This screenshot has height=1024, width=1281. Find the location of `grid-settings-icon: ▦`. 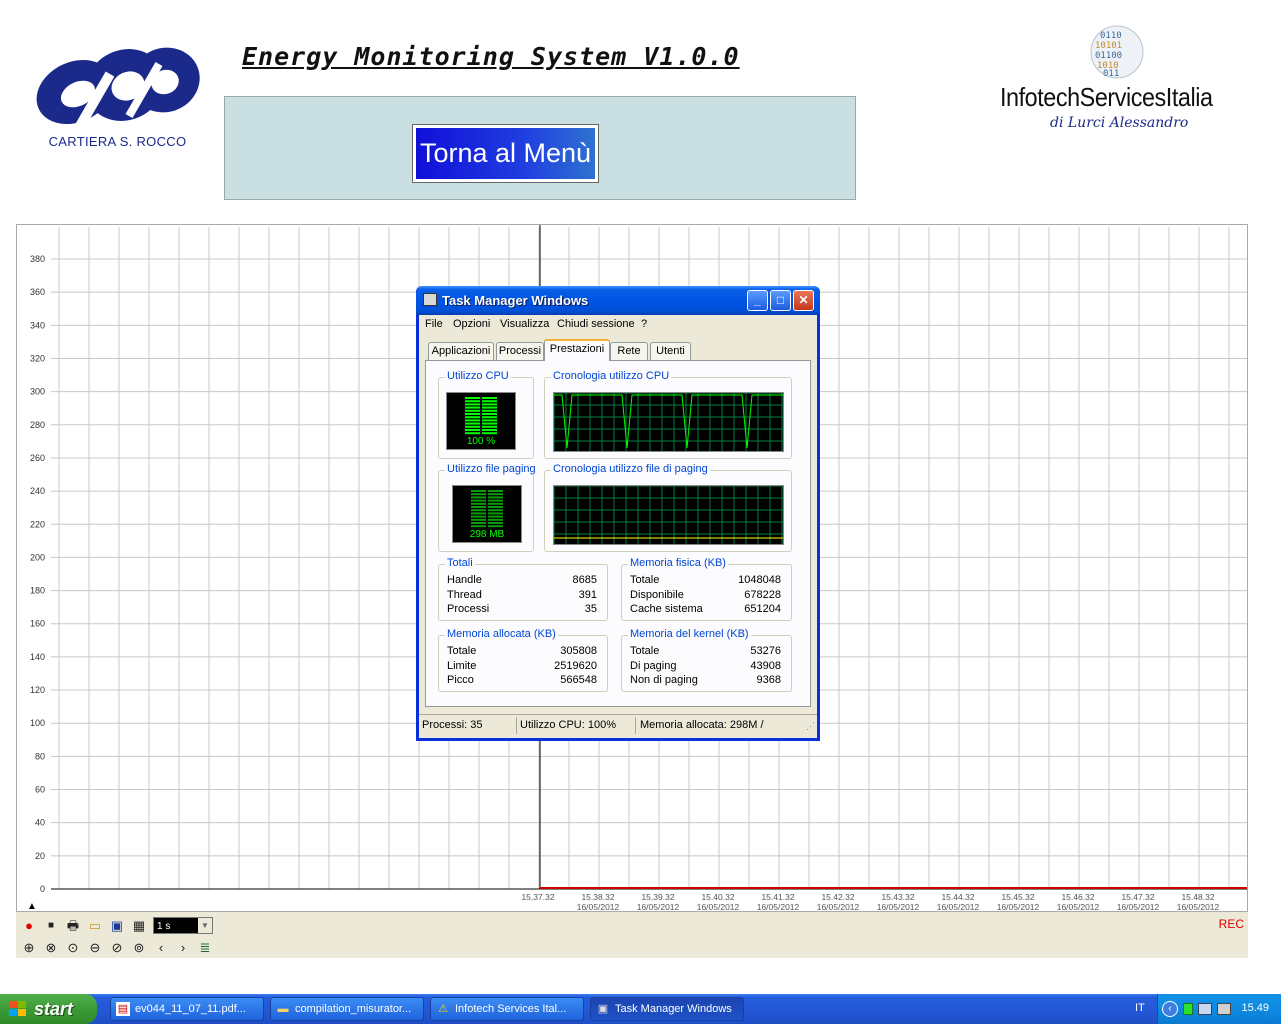

grid-settings-icon: ▦ is located at coordinates (139, 926).